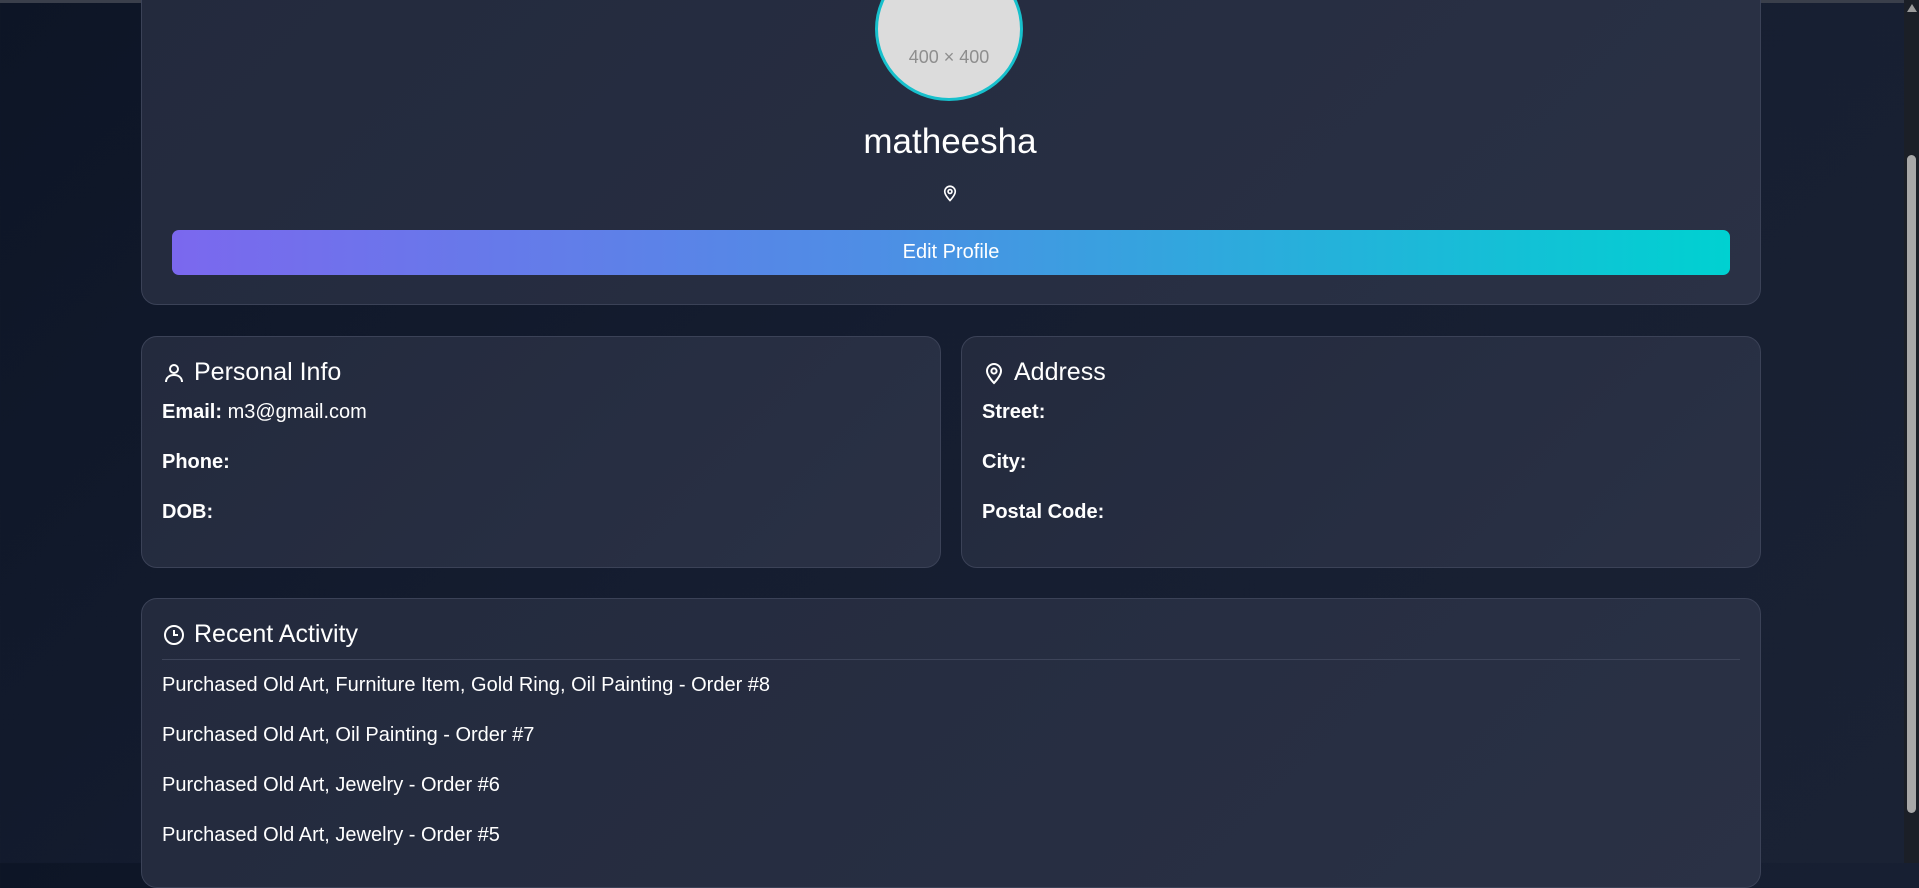 This screenshot has width=1919, height=888. I want to click on street-field: Street:, so click(1013, 412).